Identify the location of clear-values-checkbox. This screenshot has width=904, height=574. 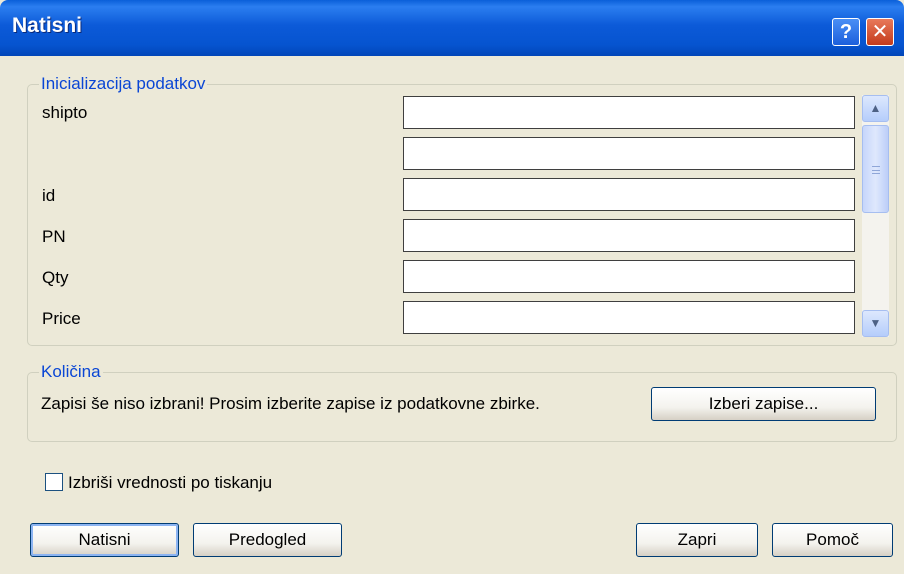
(54, 482).